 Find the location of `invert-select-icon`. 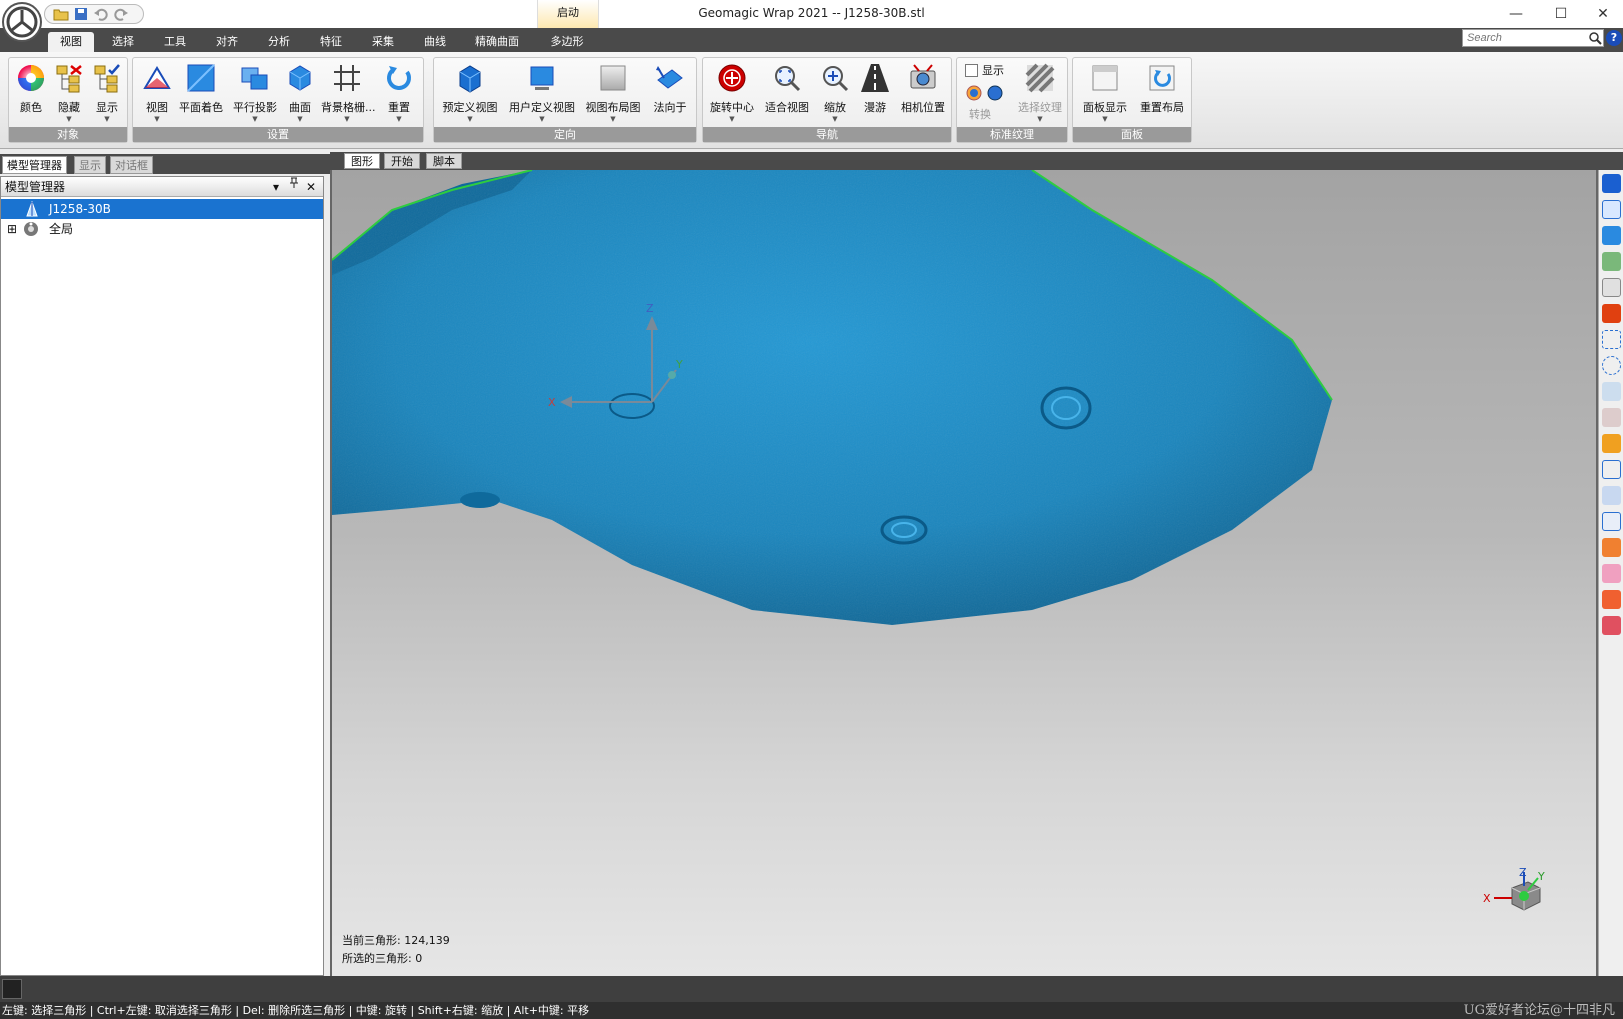

invert-select-icon is located at coordinates (1611, 599).